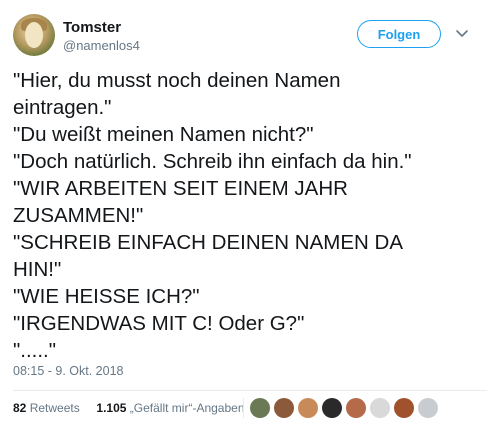  What do you see at coordinates (101, 45) in the screenshot?
I see `user-handle: @namenlos4` at bounding box center [101, 45].